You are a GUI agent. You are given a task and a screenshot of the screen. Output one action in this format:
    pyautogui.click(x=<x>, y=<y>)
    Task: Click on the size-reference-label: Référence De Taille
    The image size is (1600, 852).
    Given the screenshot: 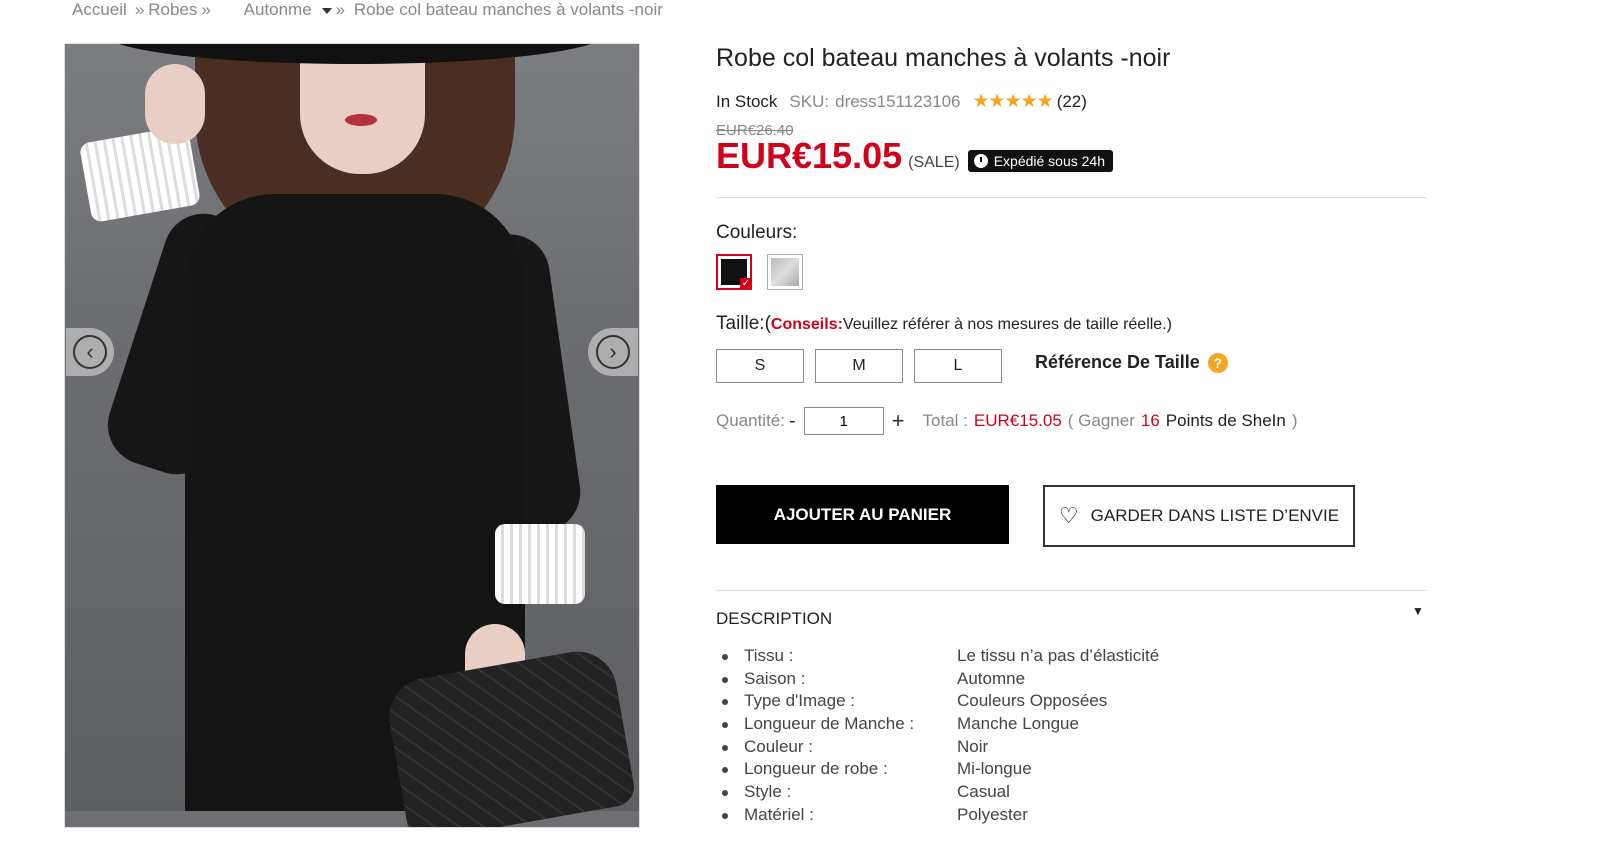 What is the action you would take?
    pyautogui.click(x=1117, y=362)
    